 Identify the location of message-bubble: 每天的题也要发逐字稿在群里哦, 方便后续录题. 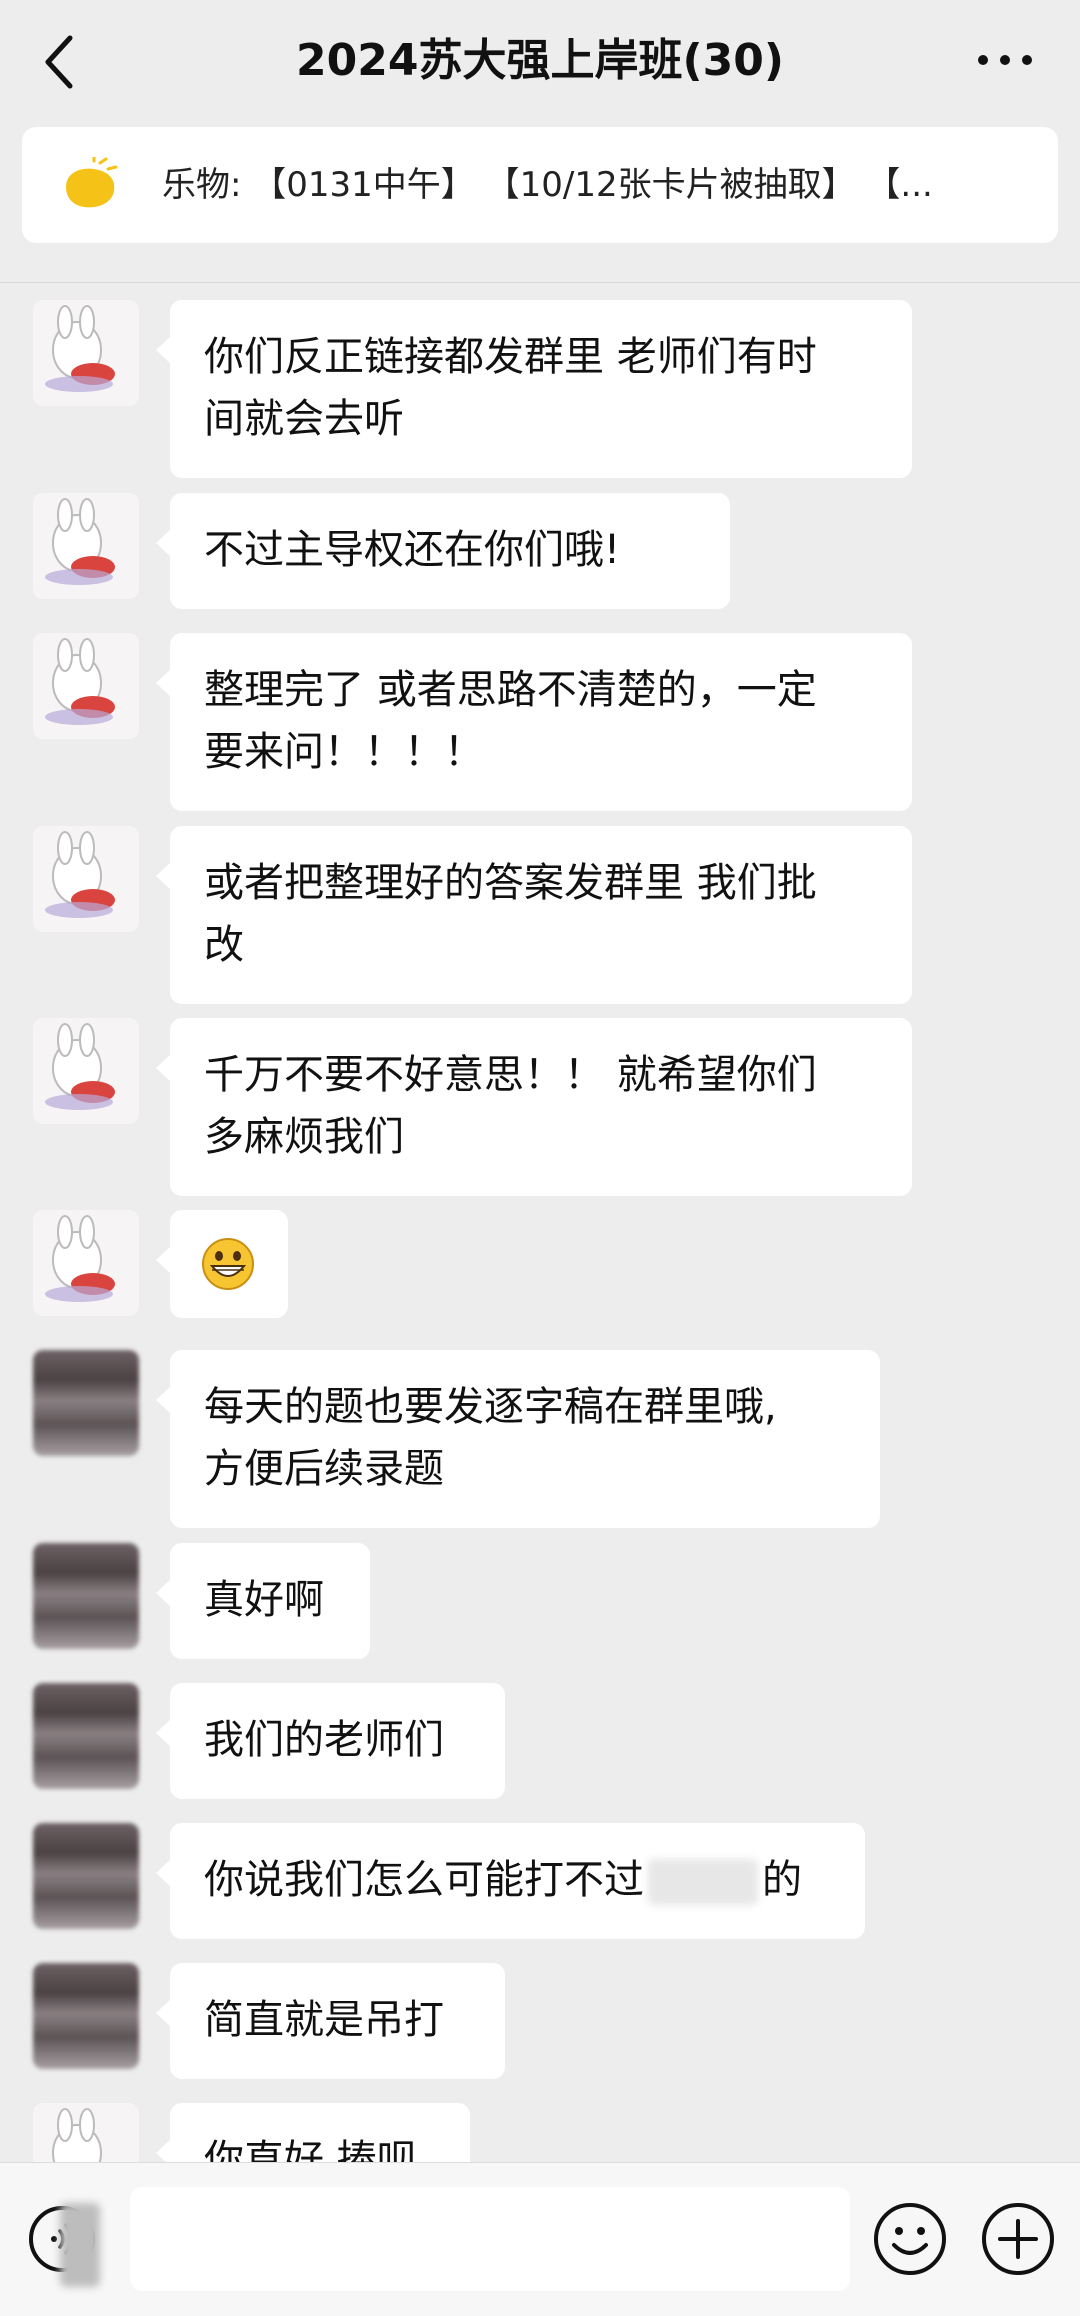
(518, 1439).